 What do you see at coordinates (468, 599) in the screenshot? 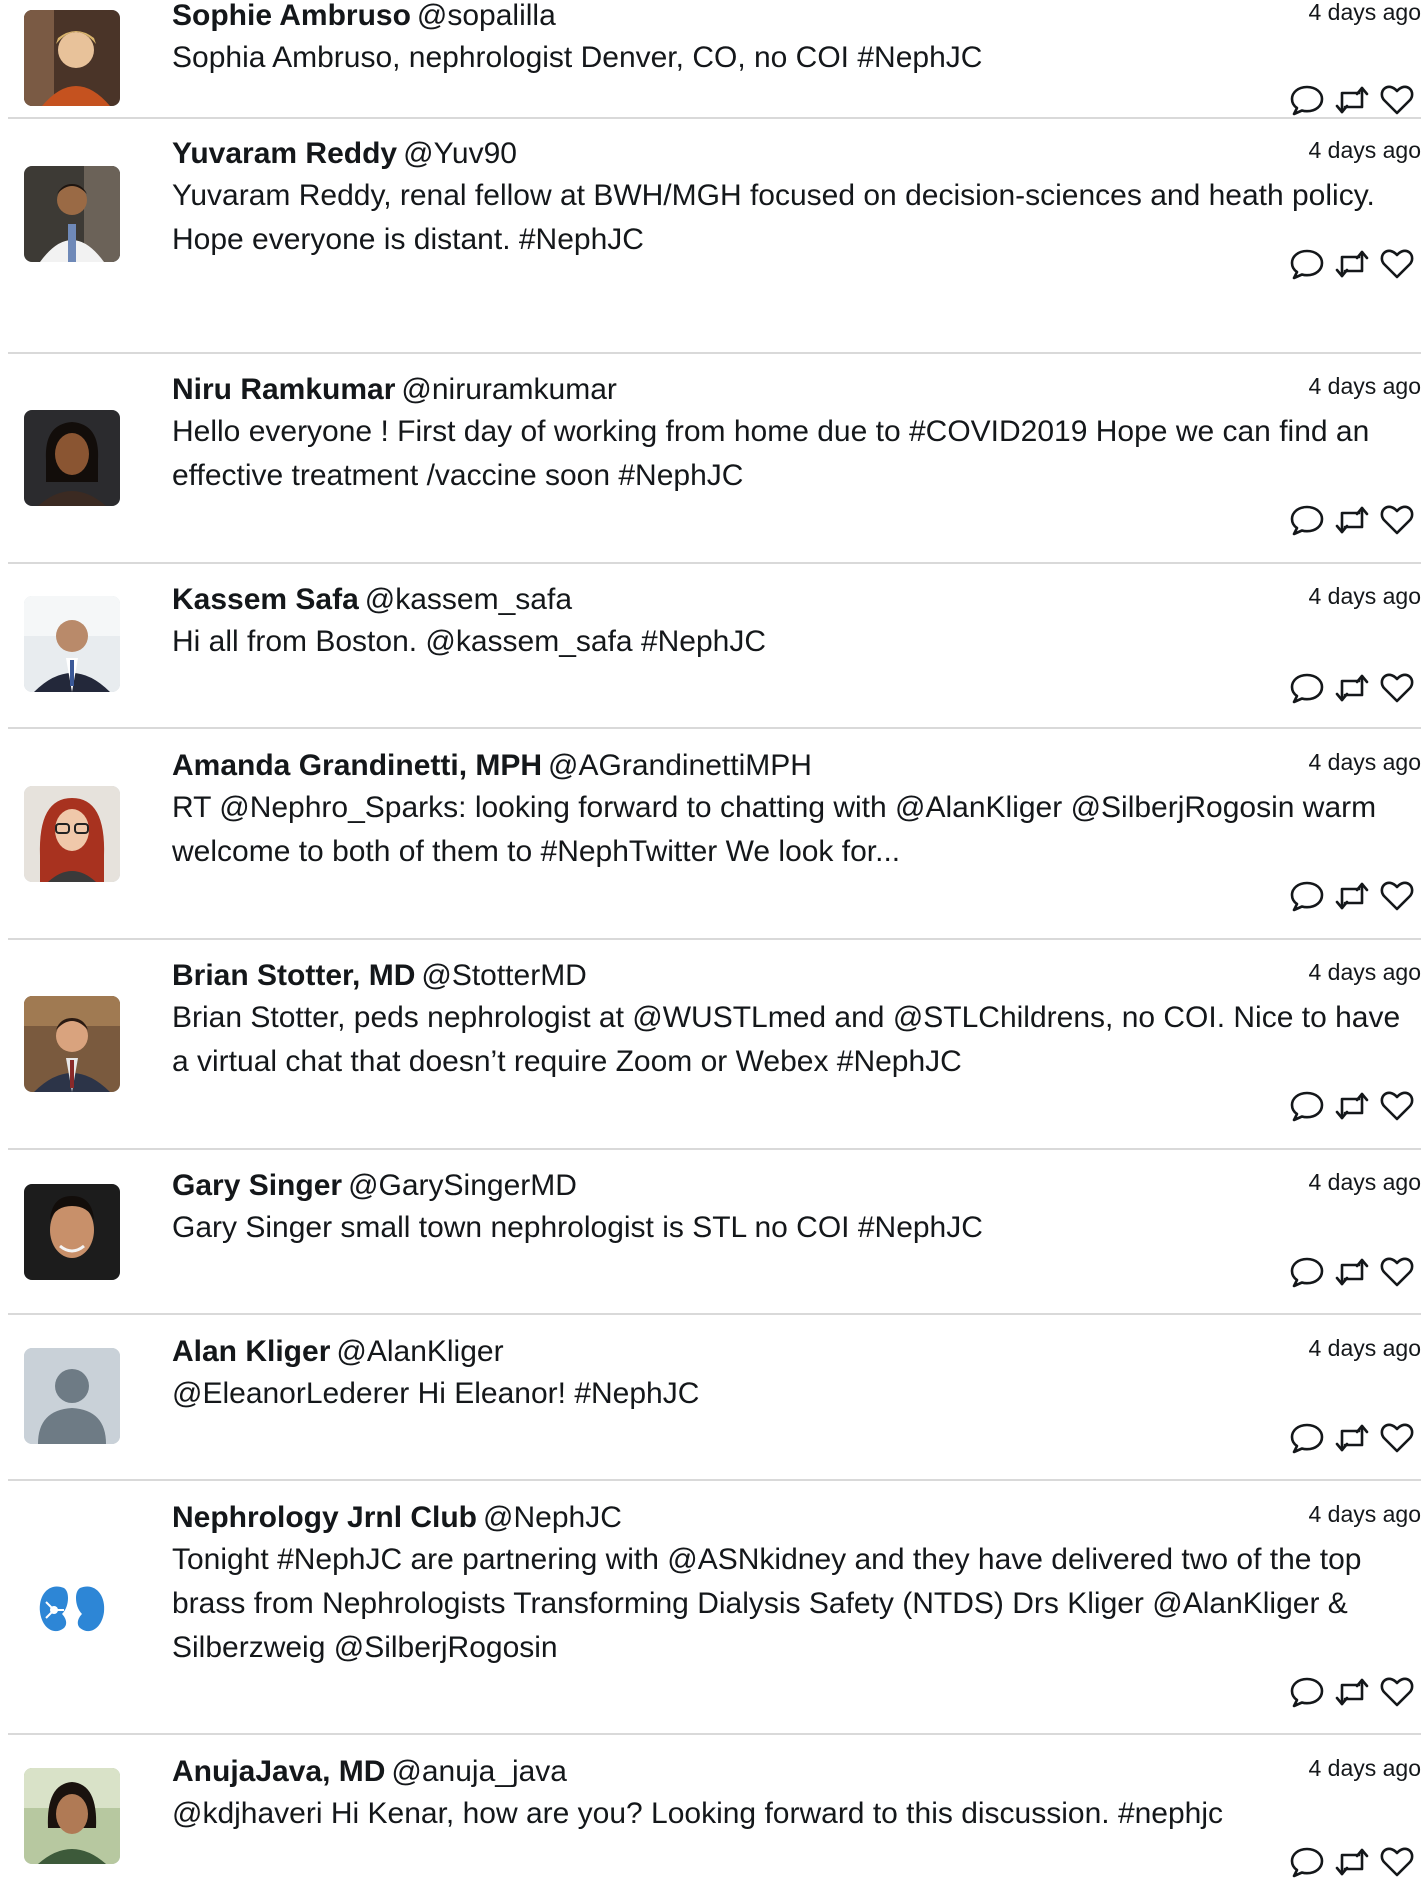
I see `author-handle: @kassem_safa` at bounding box center [468, 599].